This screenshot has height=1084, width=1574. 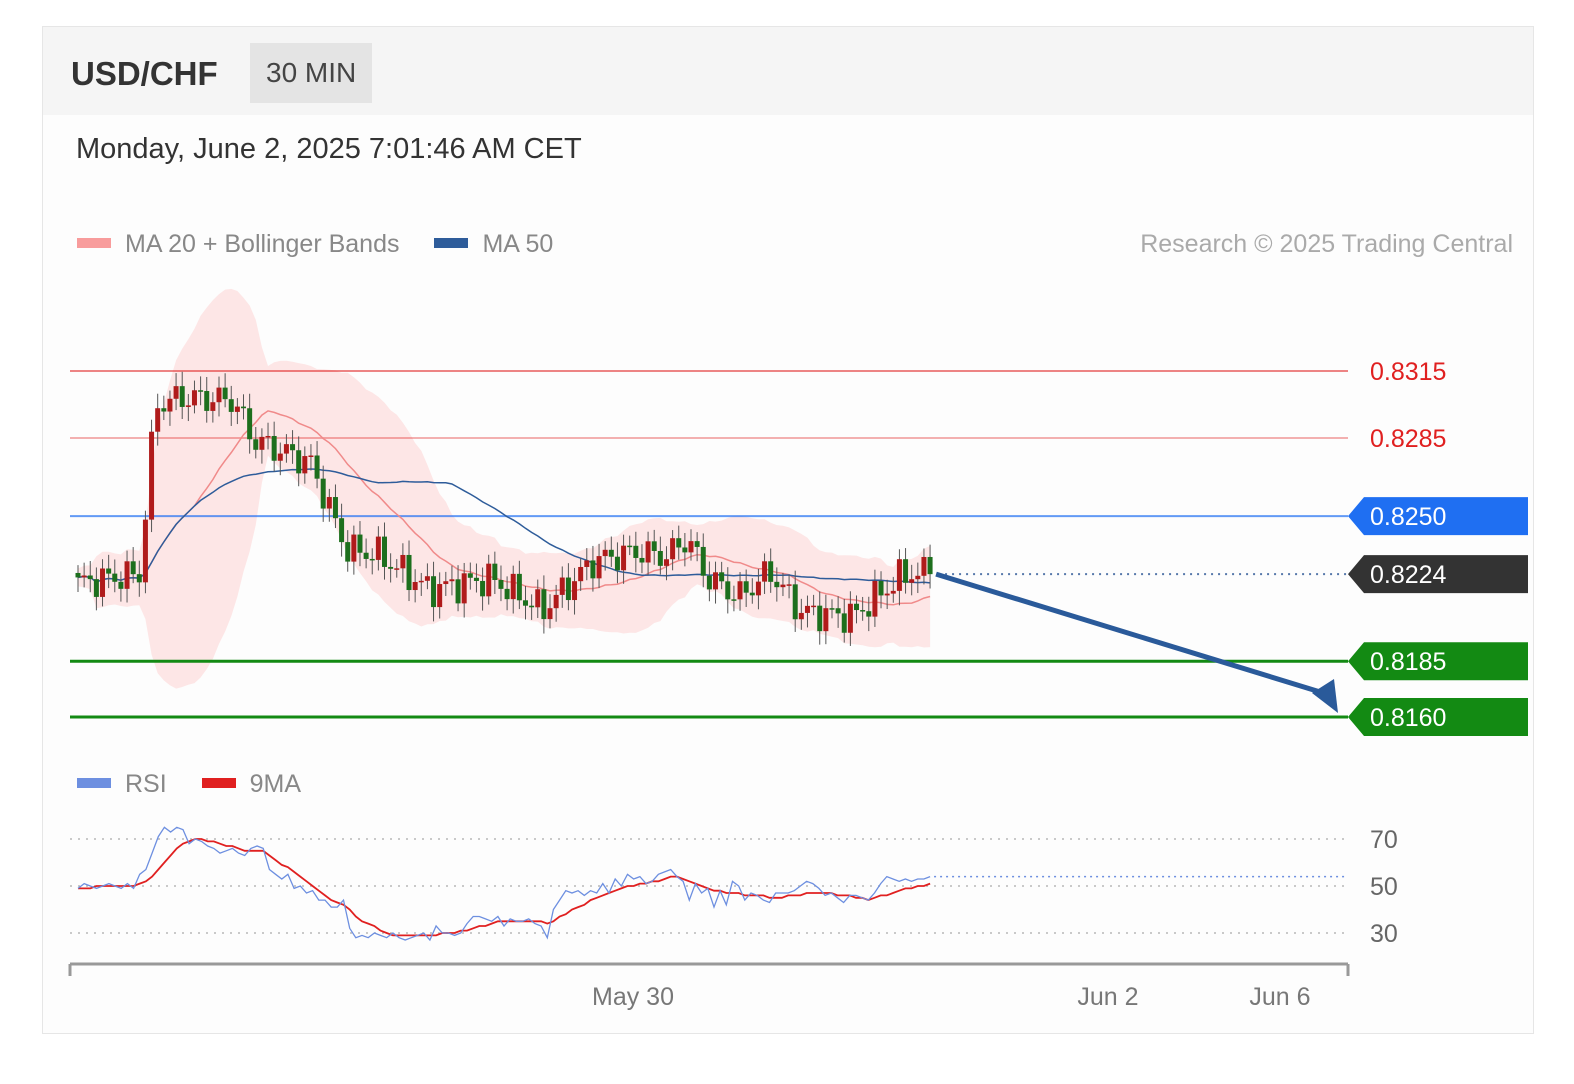 I want to click on pivot-label: 0.8250, so click(x=1438, y=516).